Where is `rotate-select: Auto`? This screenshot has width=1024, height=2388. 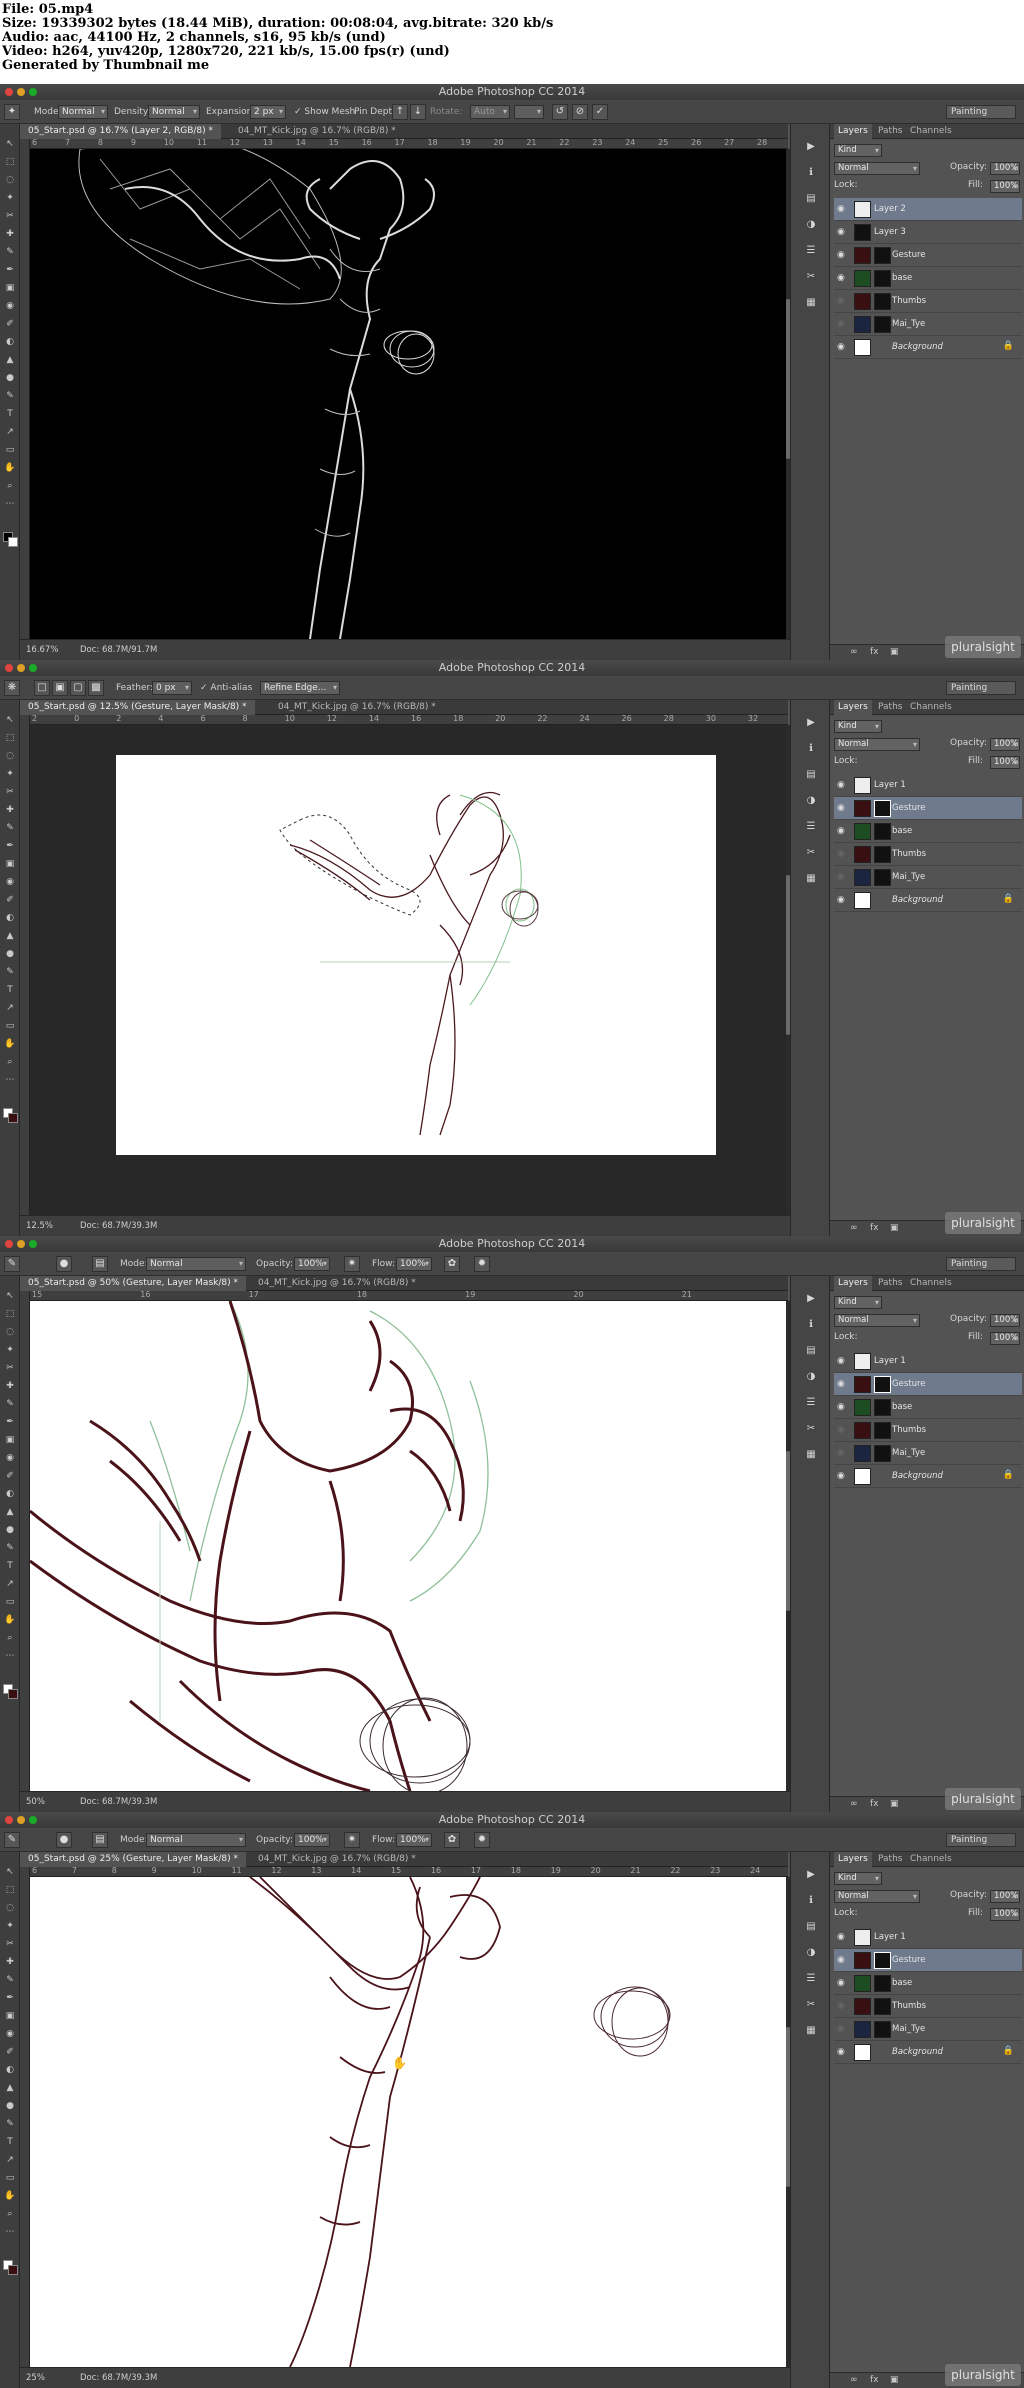 rotate-select: Auto is located at coordinates (490, 112).